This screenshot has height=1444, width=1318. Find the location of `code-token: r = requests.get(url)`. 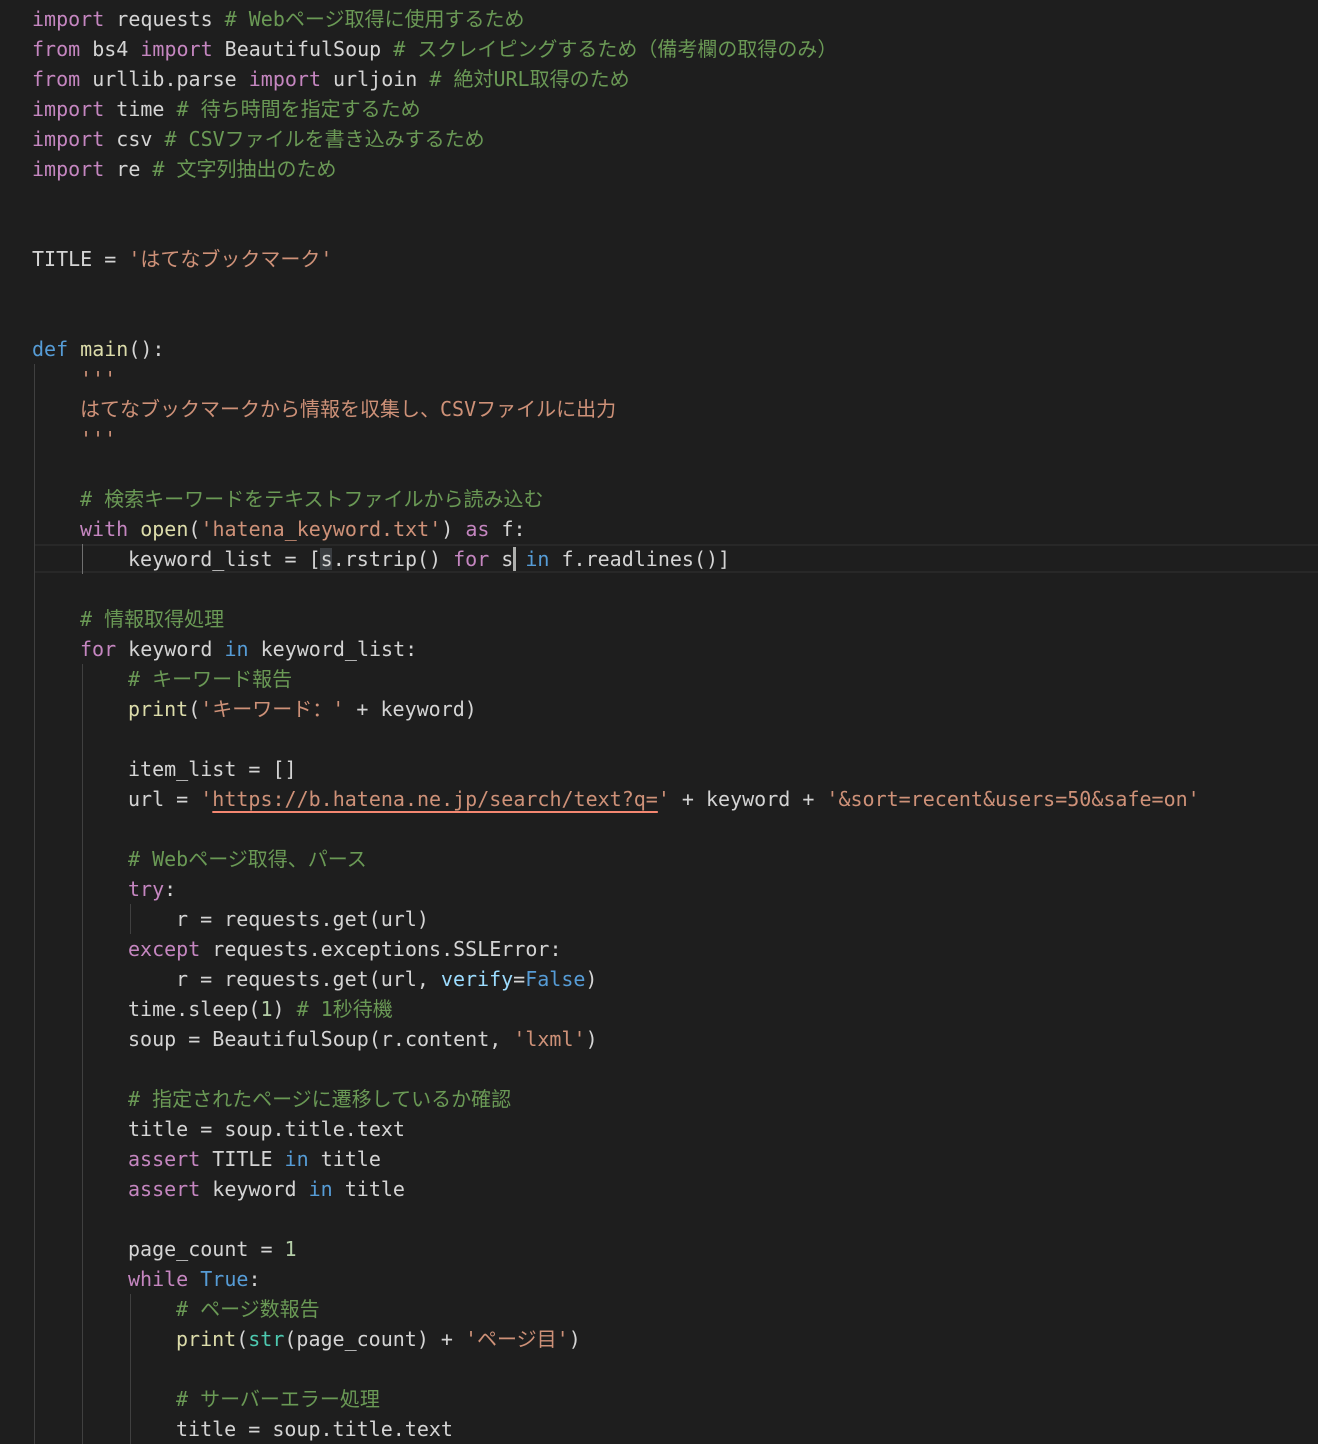

code-token: r = requests.get(url) is located at coordinates (302, 919).